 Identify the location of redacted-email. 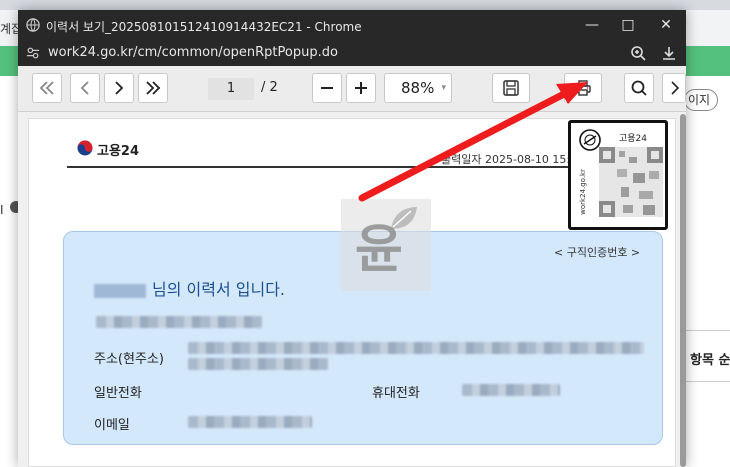
(250, 422).